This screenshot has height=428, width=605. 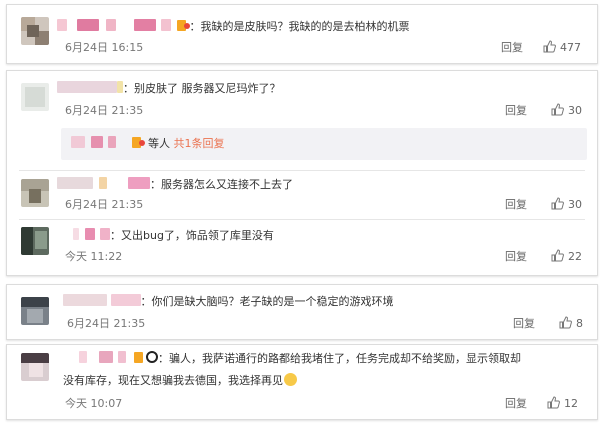 What do you see at coordinates (173, 380) in the screenshot?
I see `comment-text: 没有库存，现在又想骗我去德国，我选择再见` at bounding box center [173, 380].